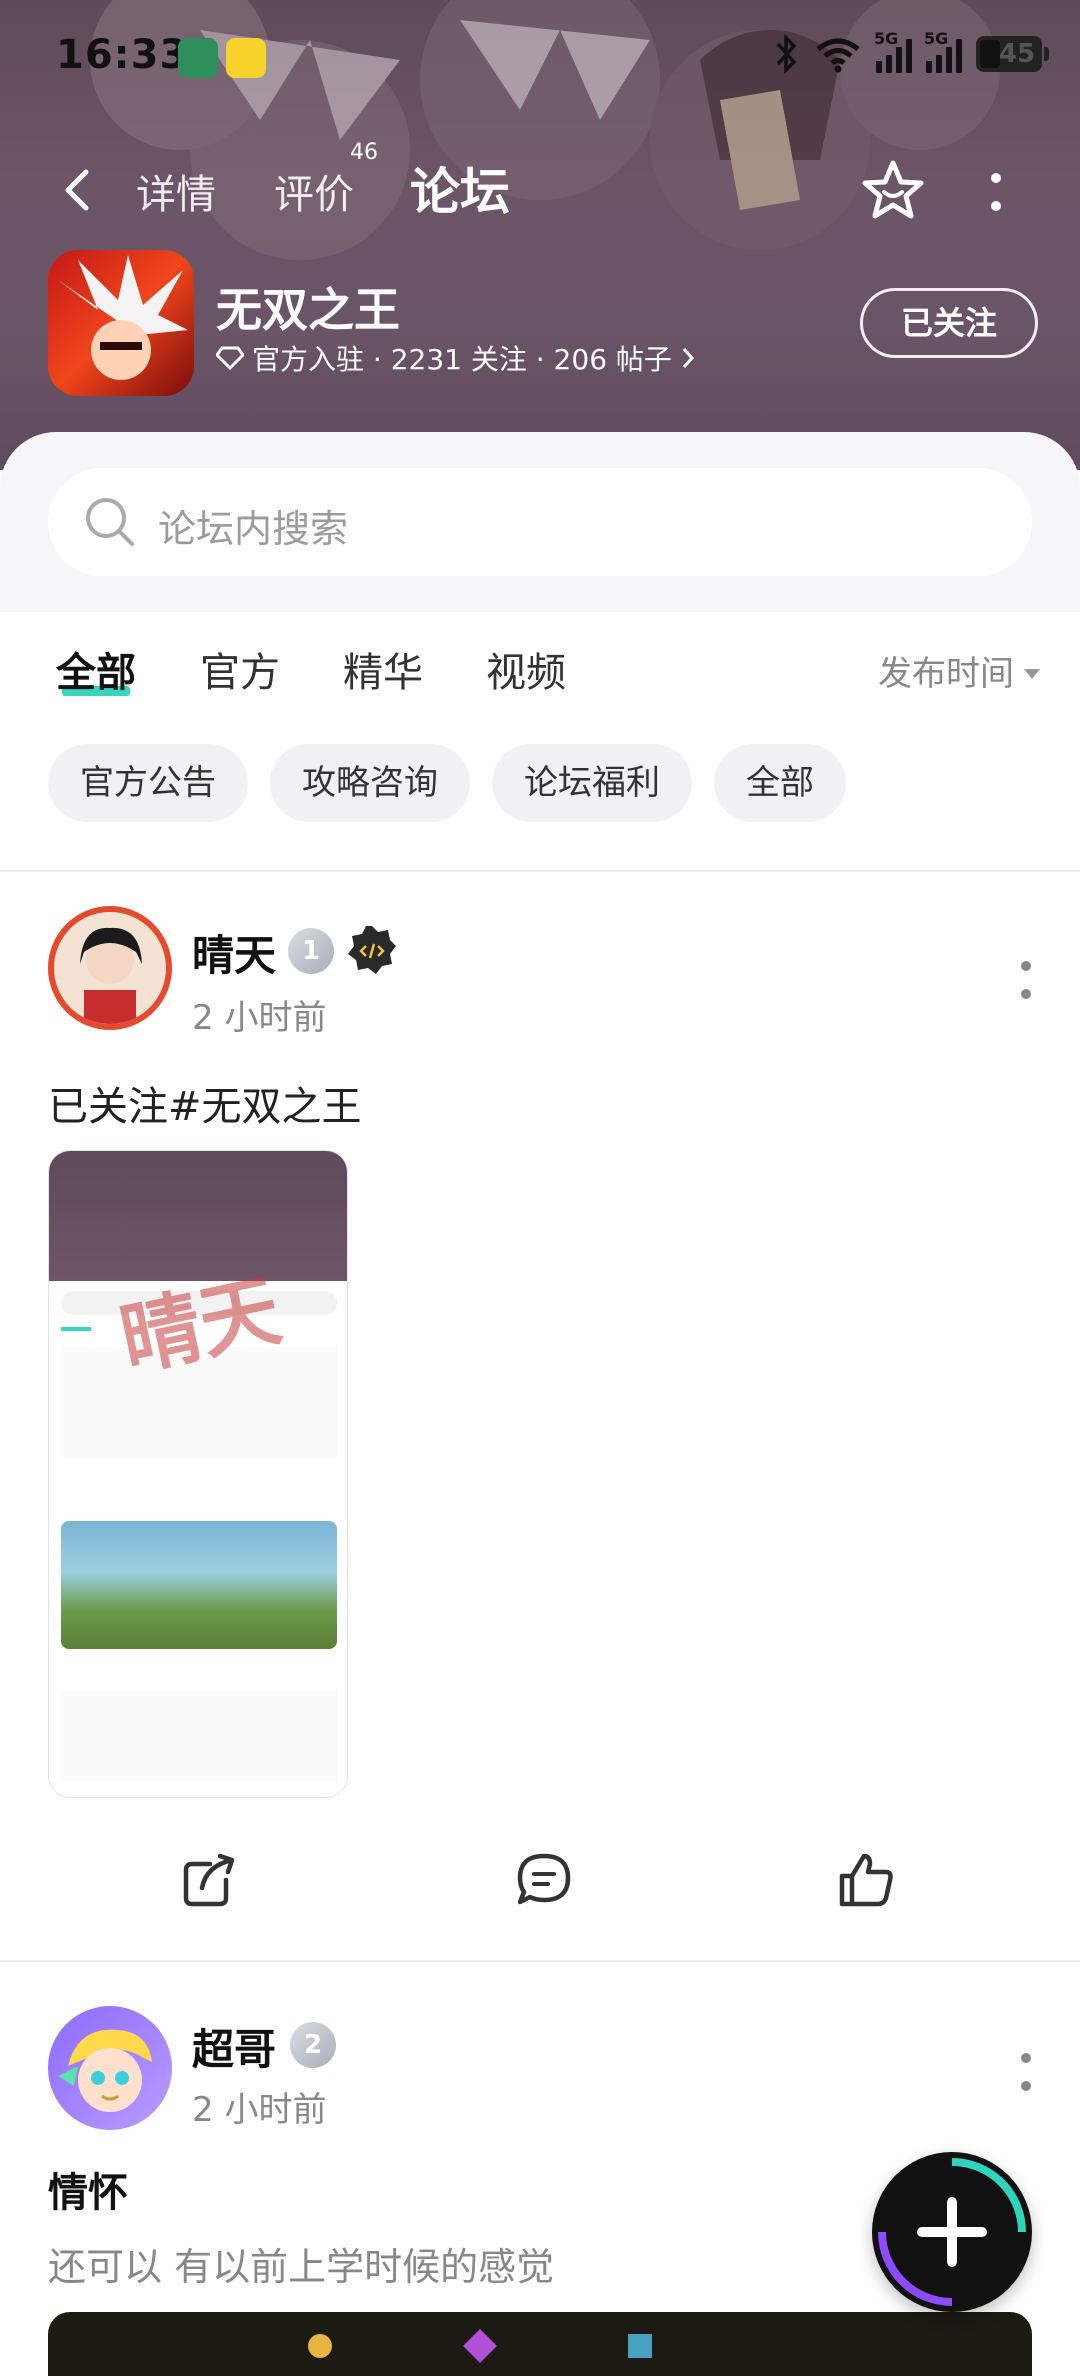 The height and width of the screenshot is (2376, 1080). What do you see at coordinates (110, 522) in the screenshot?
I see `search-icon` at bounding box center [110, 522].